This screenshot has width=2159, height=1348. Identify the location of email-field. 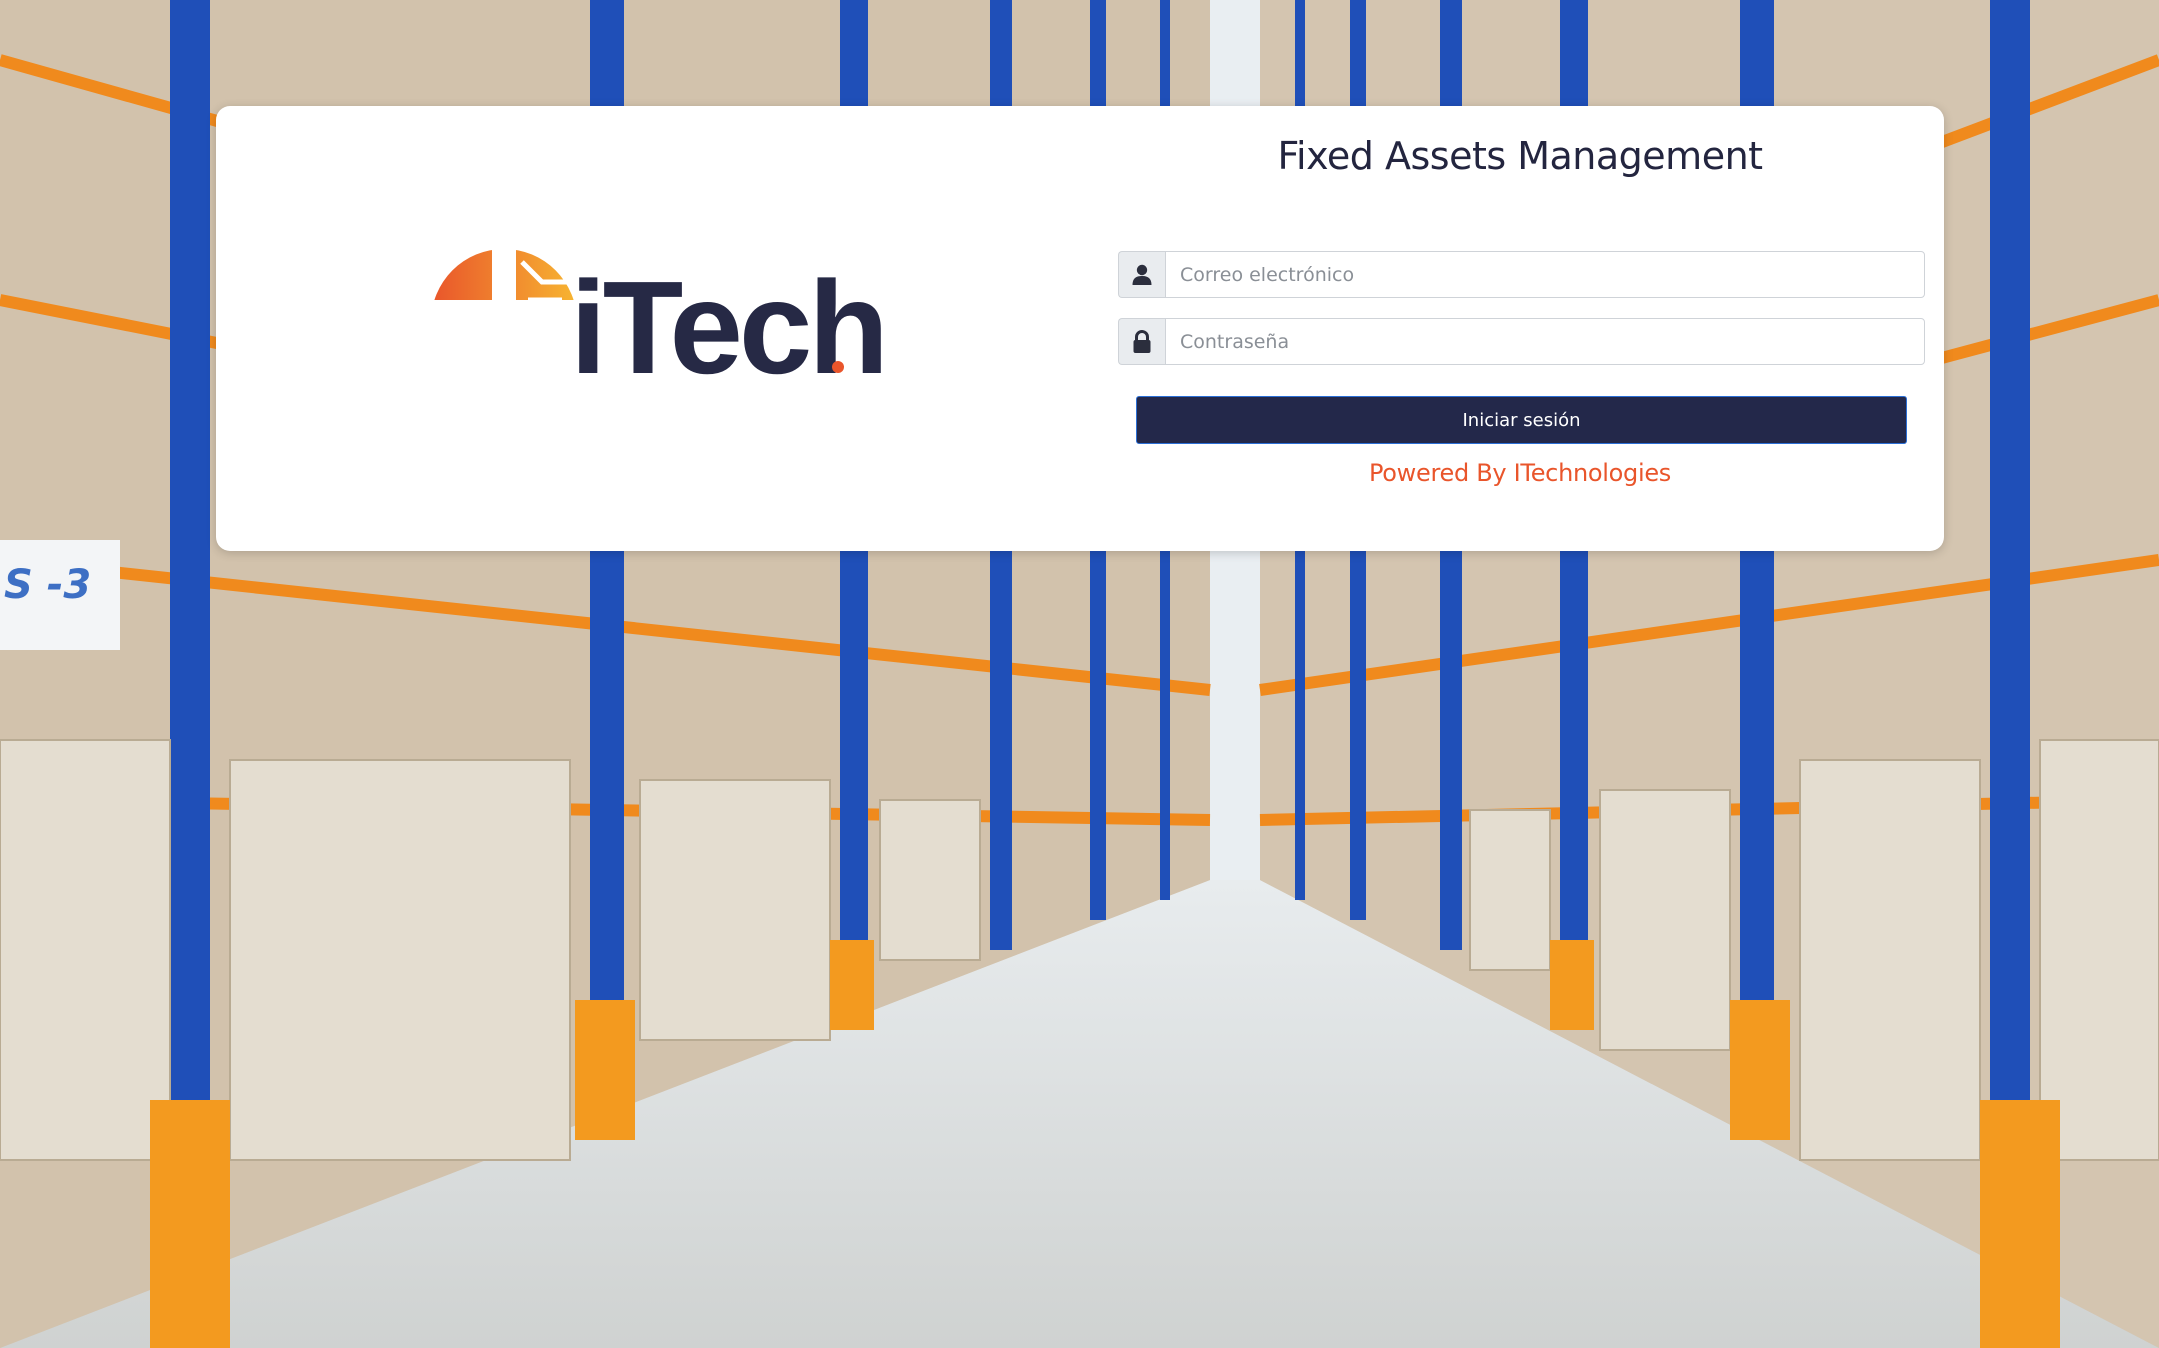
(1545, 274).